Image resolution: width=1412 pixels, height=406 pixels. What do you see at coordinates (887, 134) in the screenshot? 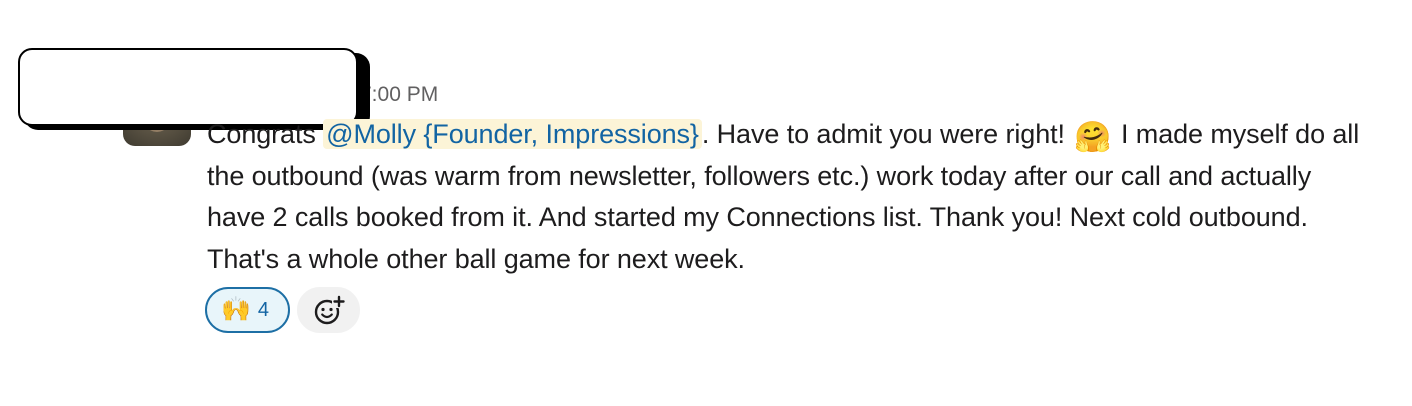
I see `message-text-middle: . Have to admit you were right!` at bounding box center [887, 134].